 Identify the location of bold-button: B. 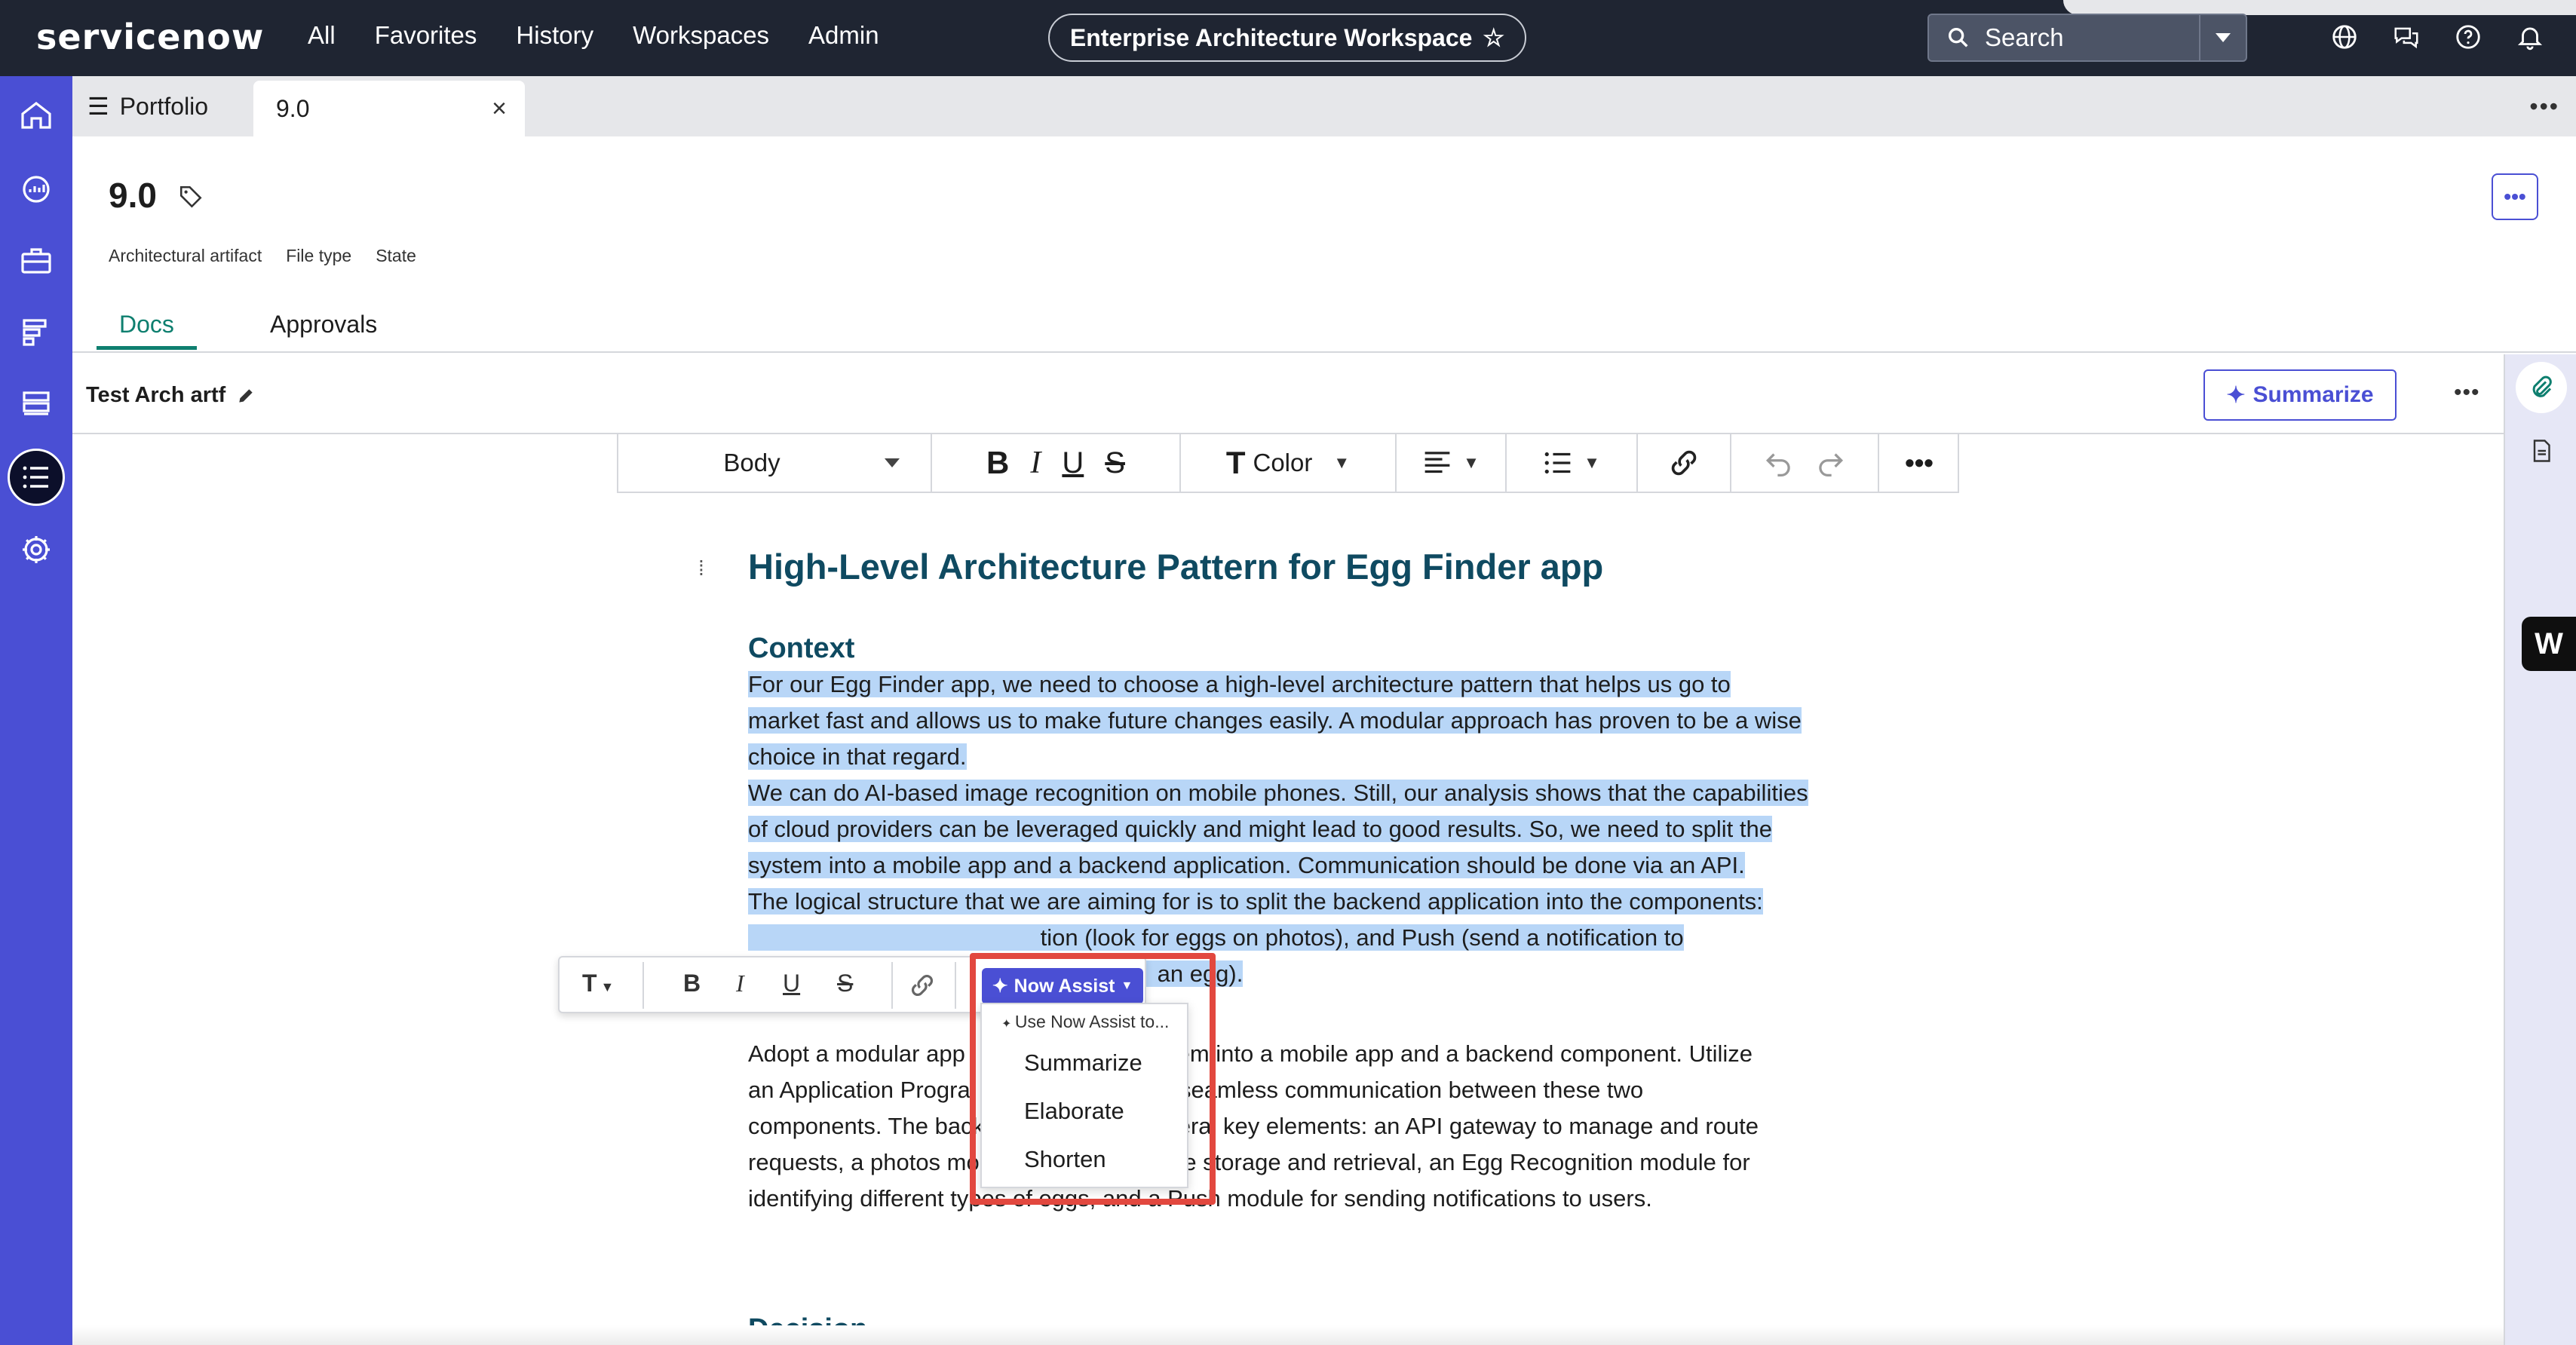
(997, 463).